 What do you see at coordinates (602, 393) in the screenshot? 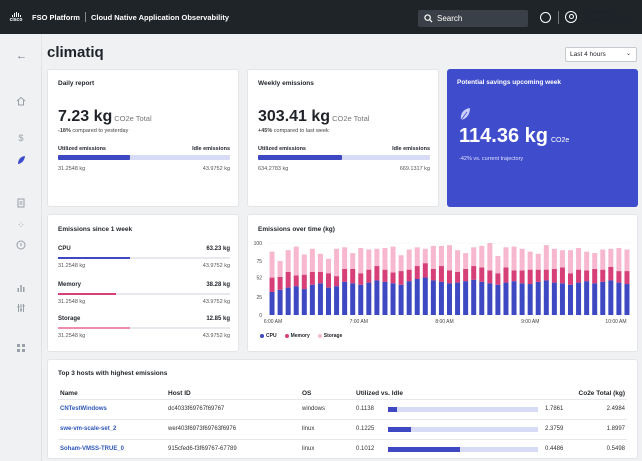
I see `column-header-total: Co2e Total (kg)` at bounding box center [602, 393].